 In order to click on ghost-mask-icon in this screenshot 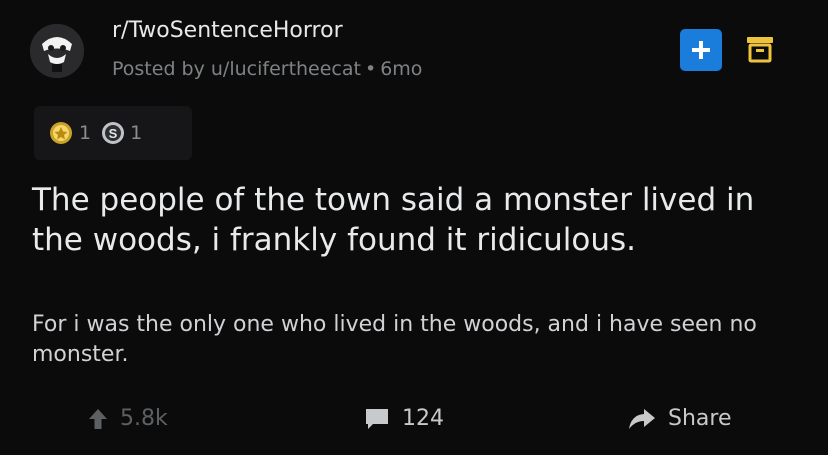, I will do `click(57, 51)`.